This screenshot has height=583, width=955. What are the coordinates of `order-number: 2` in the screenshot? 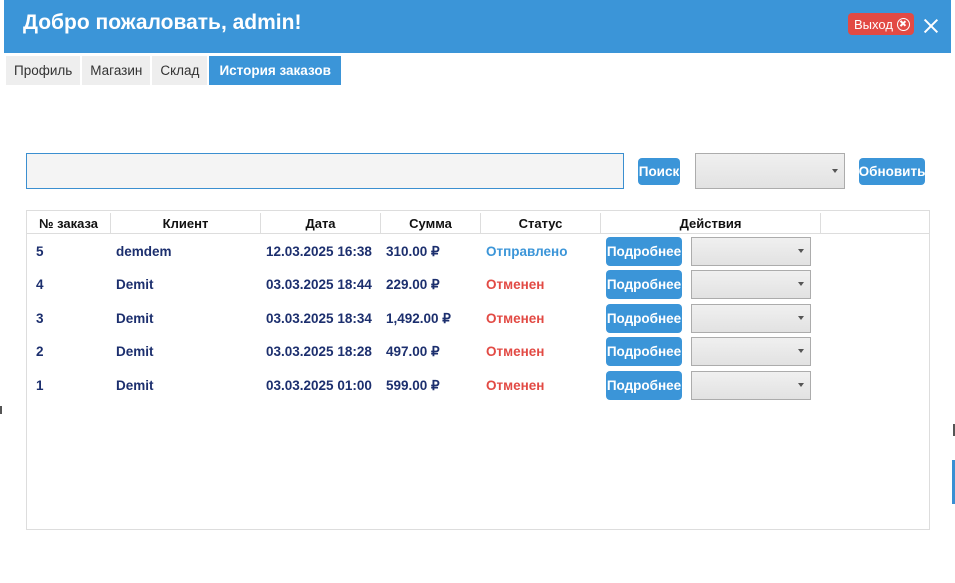 It's located at (40, 351).